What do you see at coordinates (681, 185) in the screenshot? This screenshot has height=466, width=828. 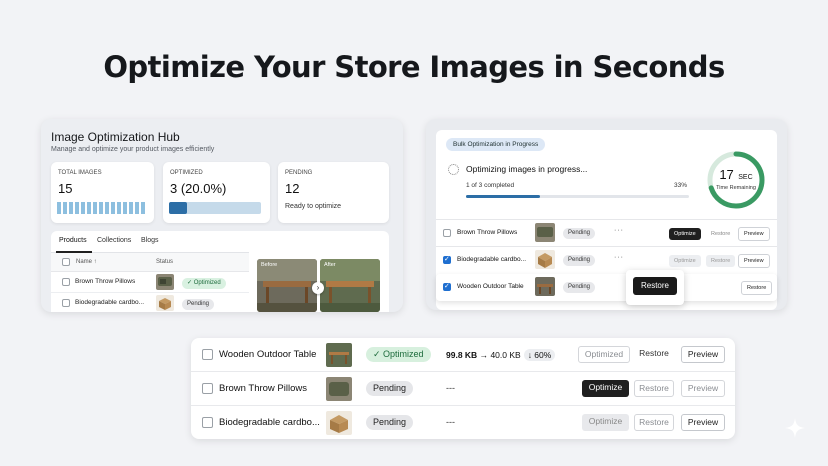 I see `progress-percent: 33%` at bounding box center [681, 185].